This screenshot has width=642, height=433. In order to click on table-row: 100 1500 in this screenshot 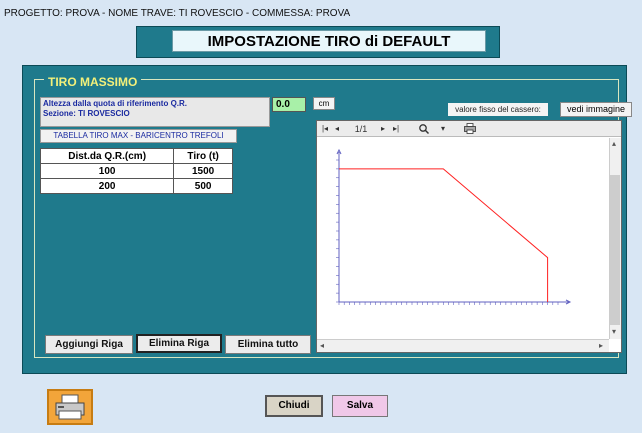, I will do `click(136, 171)`.